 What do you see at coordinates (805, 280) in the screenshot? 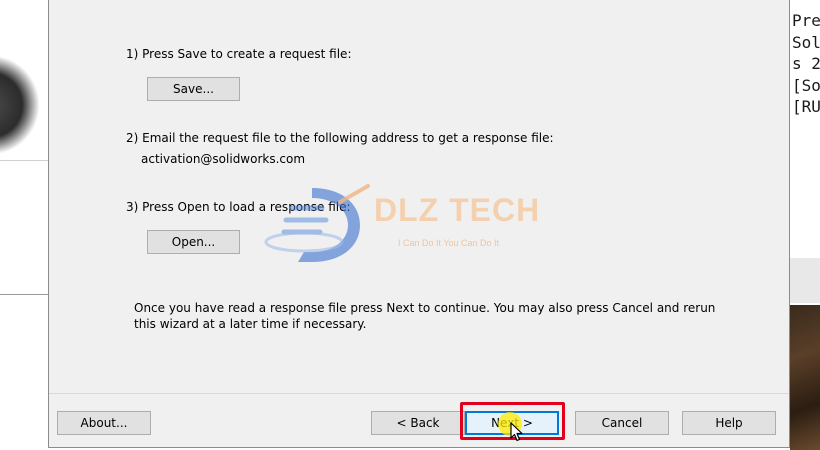
I see `background-panel` at bounding box center [805, 280].